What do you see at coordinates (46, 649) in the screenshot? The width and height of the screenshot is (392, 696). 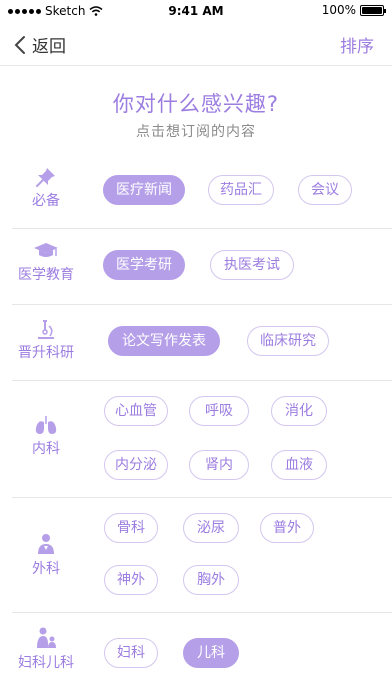 I see `category-obgyn-pediatrics: 妇科儿科` at bounding box center [46, 649].